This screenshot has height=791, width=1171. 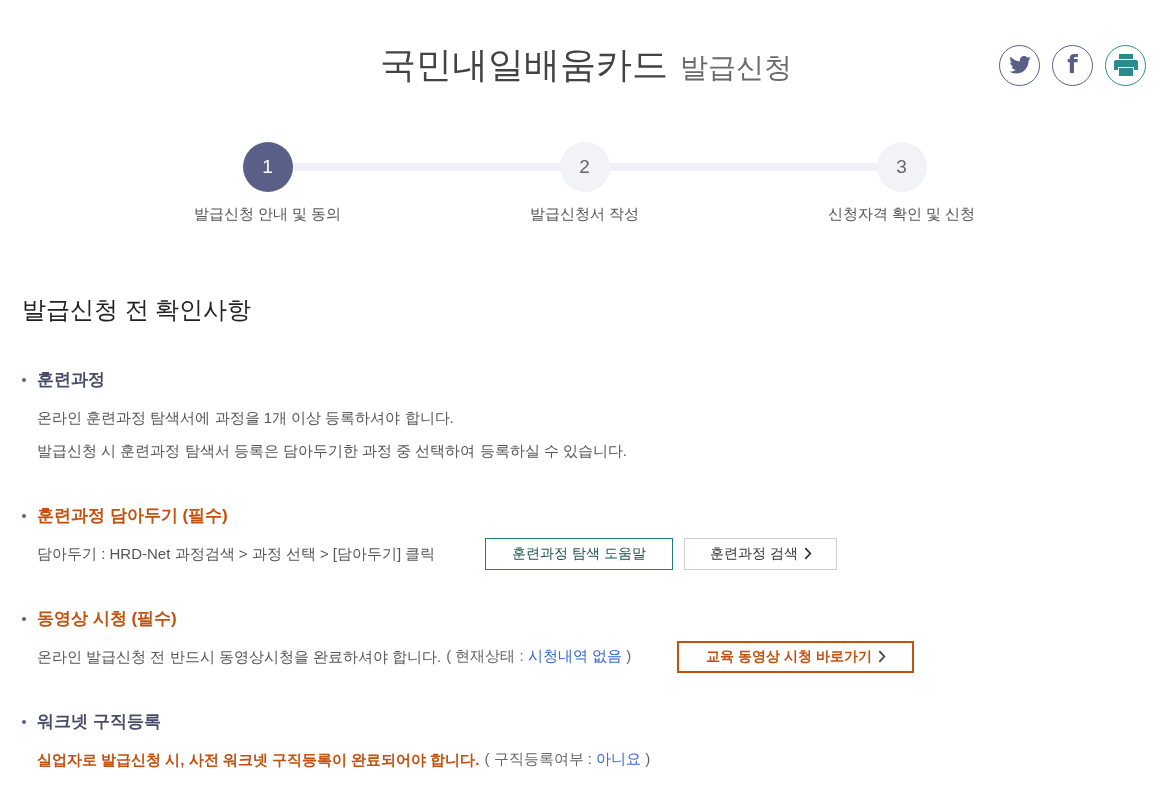 I want to click on step-number: 3, so click(x=901, y=167).